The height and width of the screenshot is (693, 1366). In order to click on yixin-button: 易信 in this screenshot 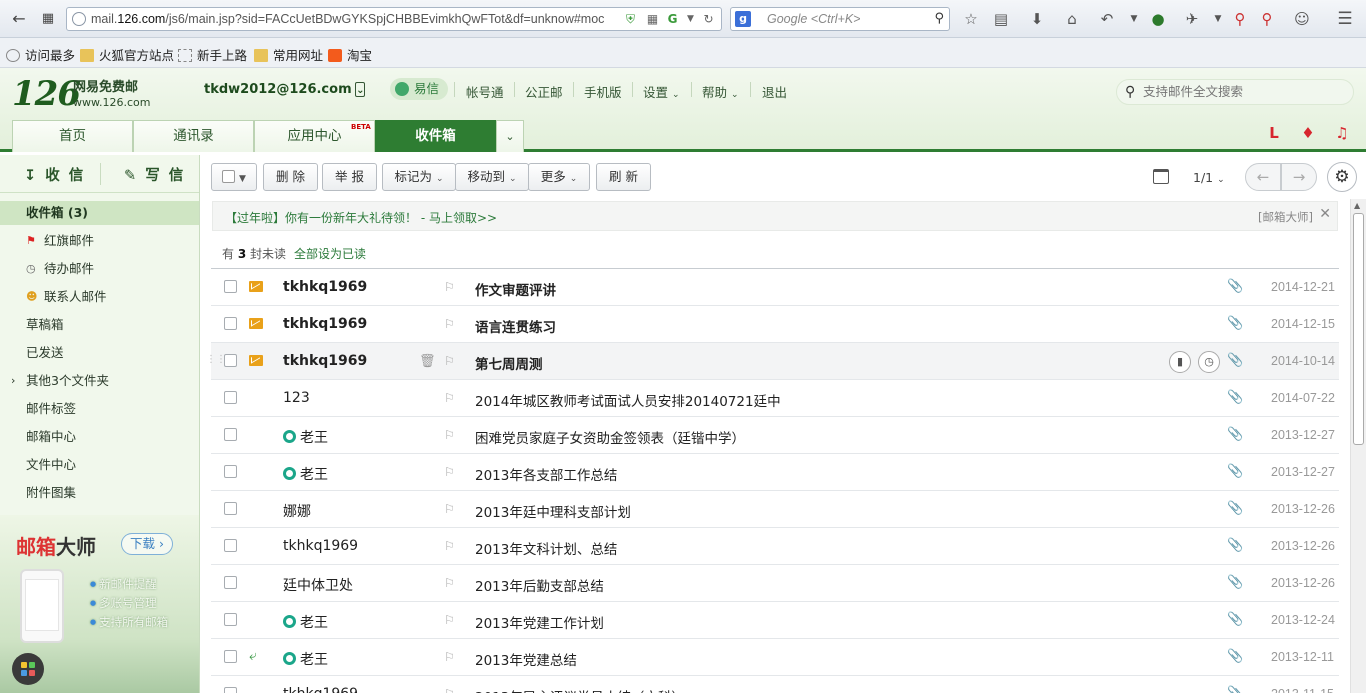, I will do `click(419, 89)`.